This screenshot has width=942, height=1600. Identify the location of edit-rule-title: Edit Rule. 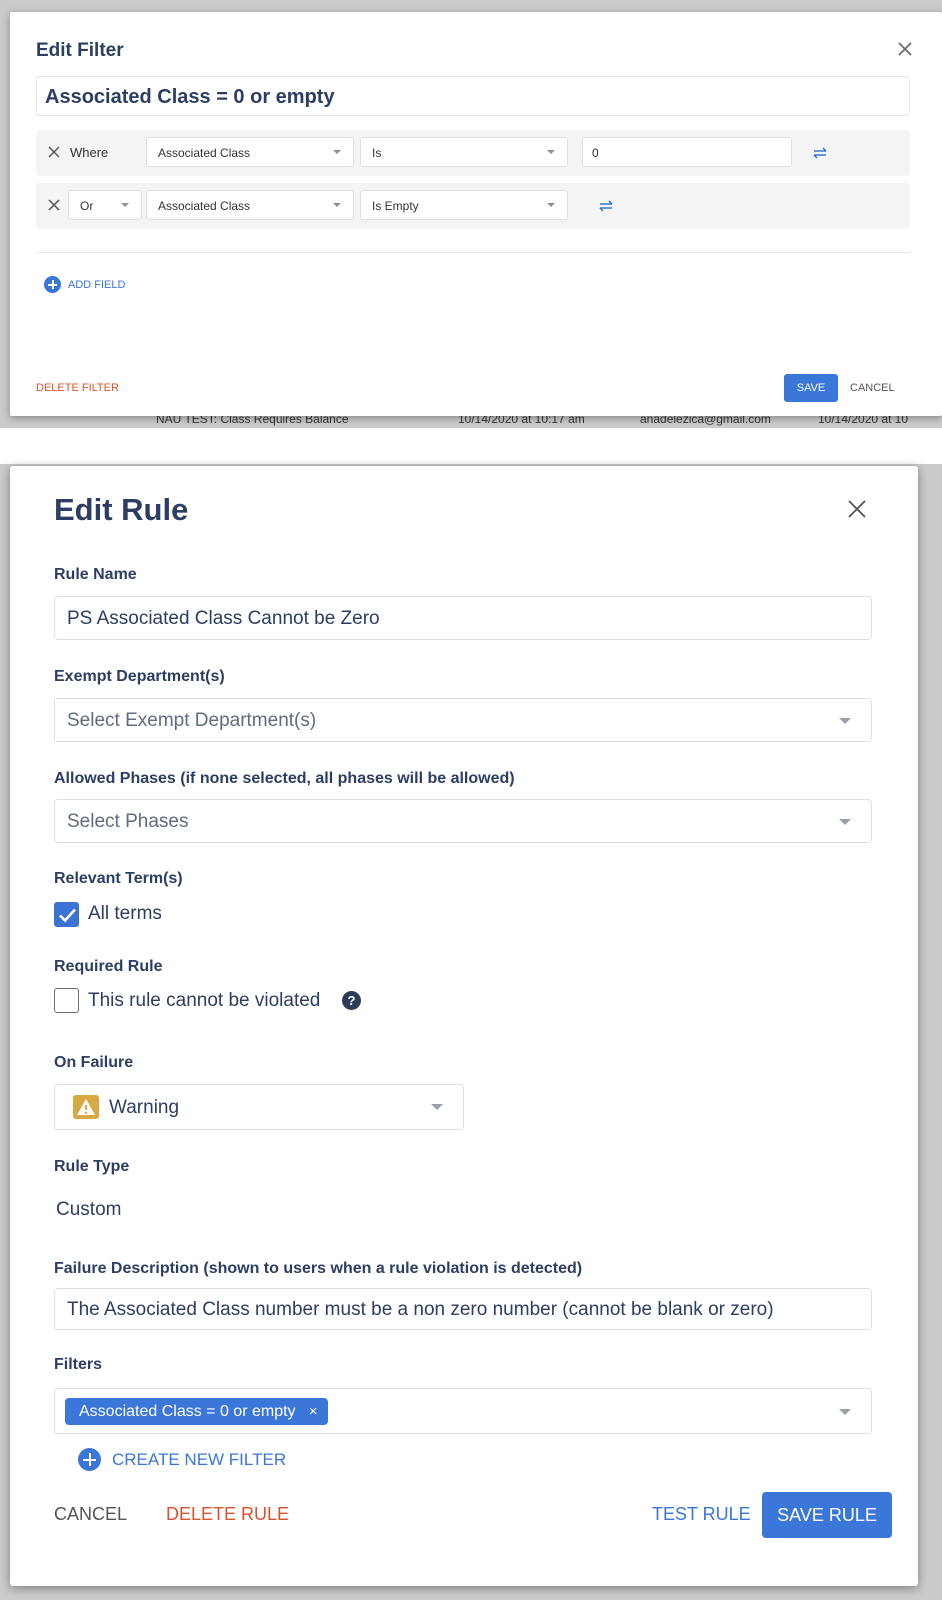
(121, 509).